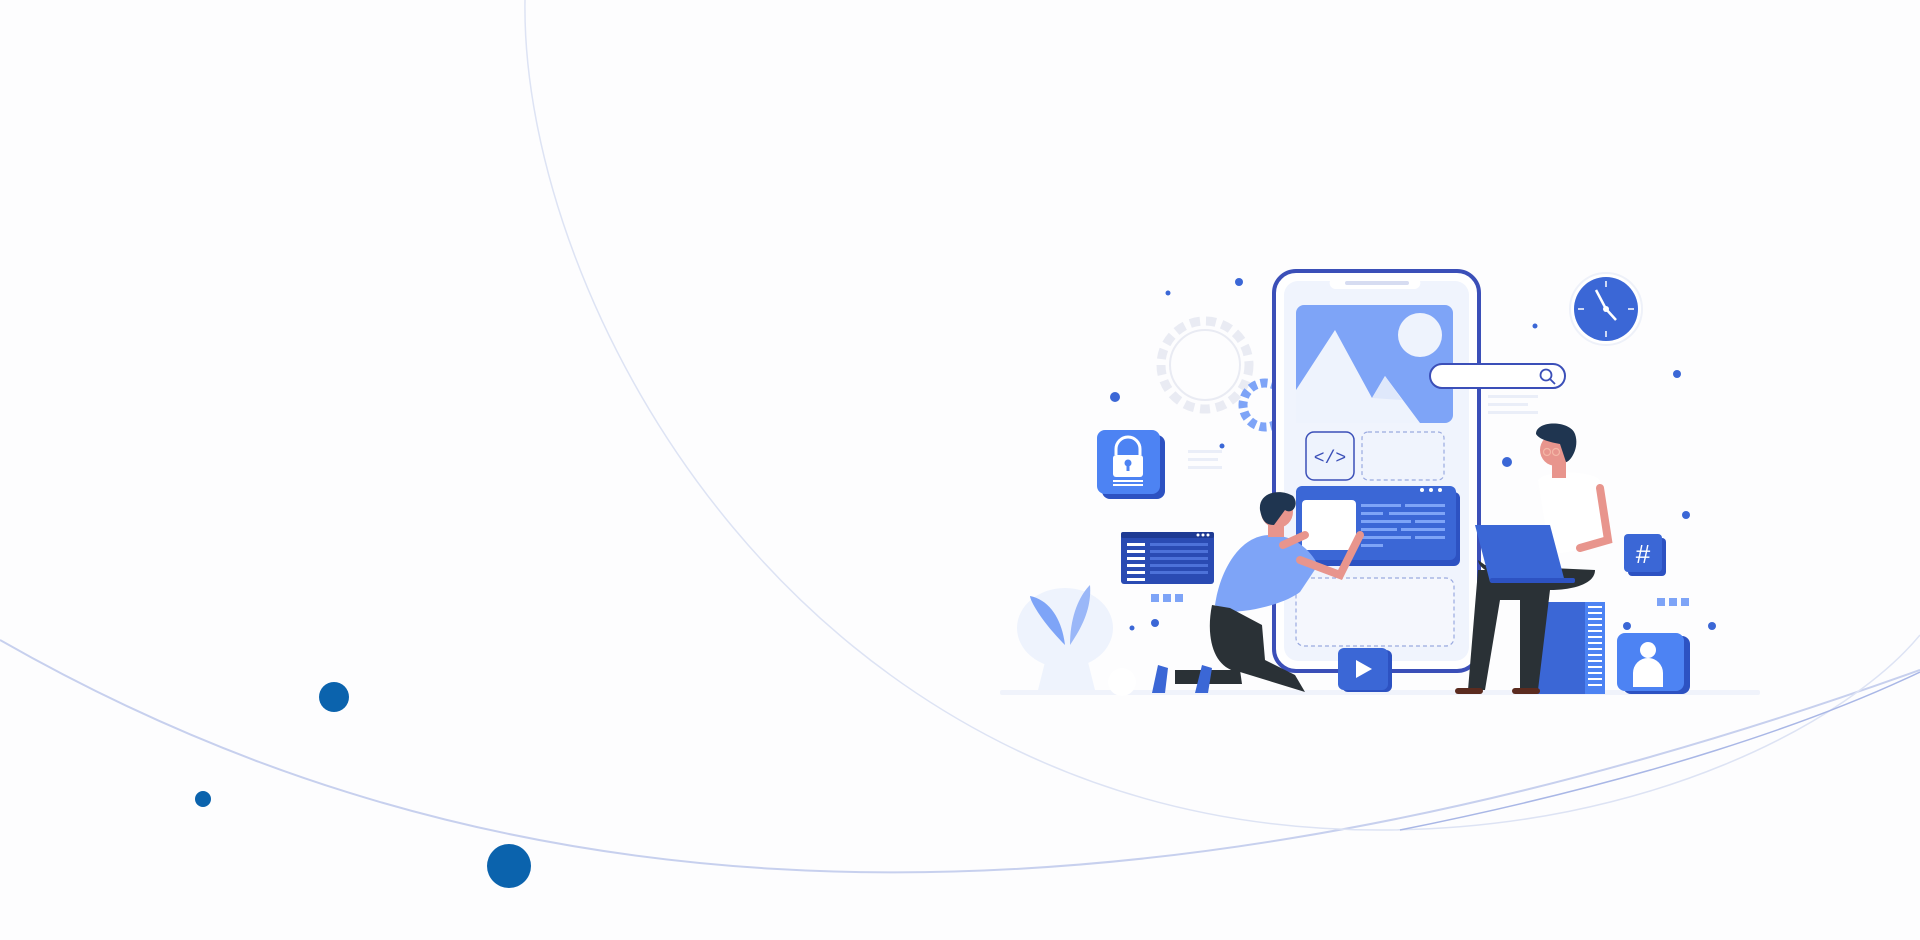  I want to click on curve-lower, so click(1659, 751).